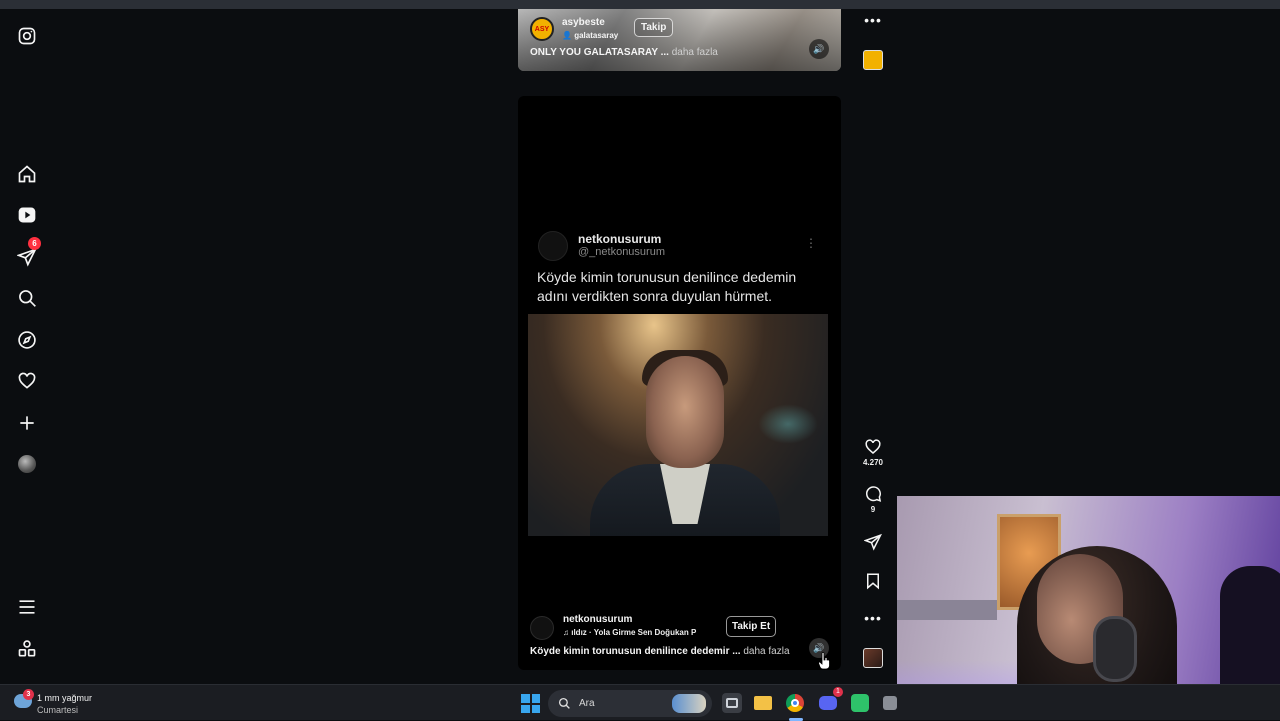  I want to click on reel-author-avatar: ASY, so click(542, 29).